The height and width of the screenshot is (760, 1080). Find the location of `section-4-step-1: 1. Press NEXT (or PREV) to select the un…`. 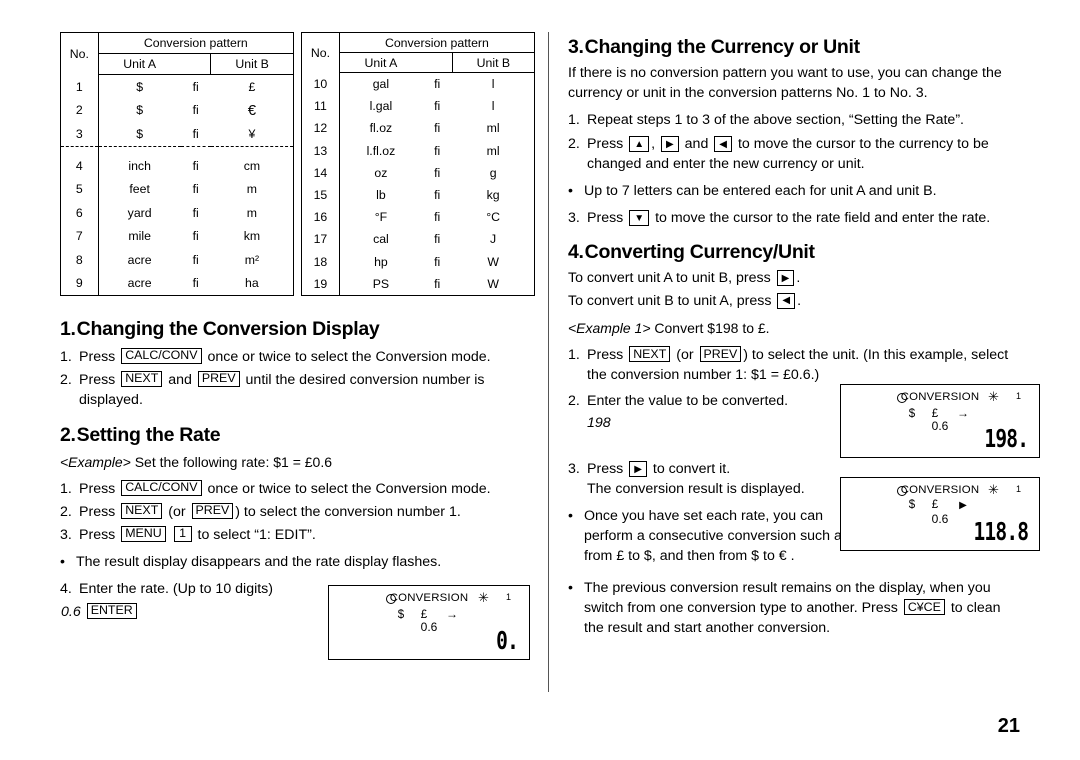

section-4-step-1: 1. Press NEXT (or PREV) to select the un… is located at coordinates (794, 365).